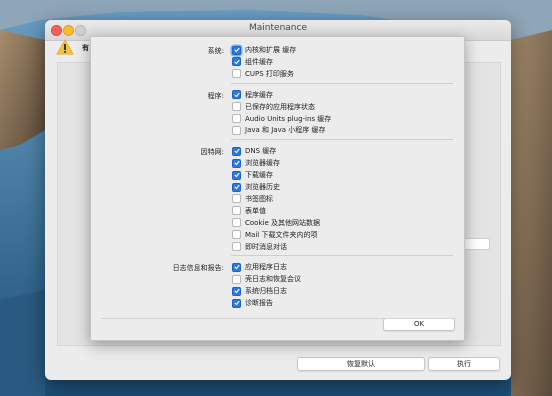 This screenshot has height=396, width=552. What do you see at coordinates (280, 106) in the screenshot?
I see `option-label: 已保存的应用程序状态` at bounding box center [280, 106].